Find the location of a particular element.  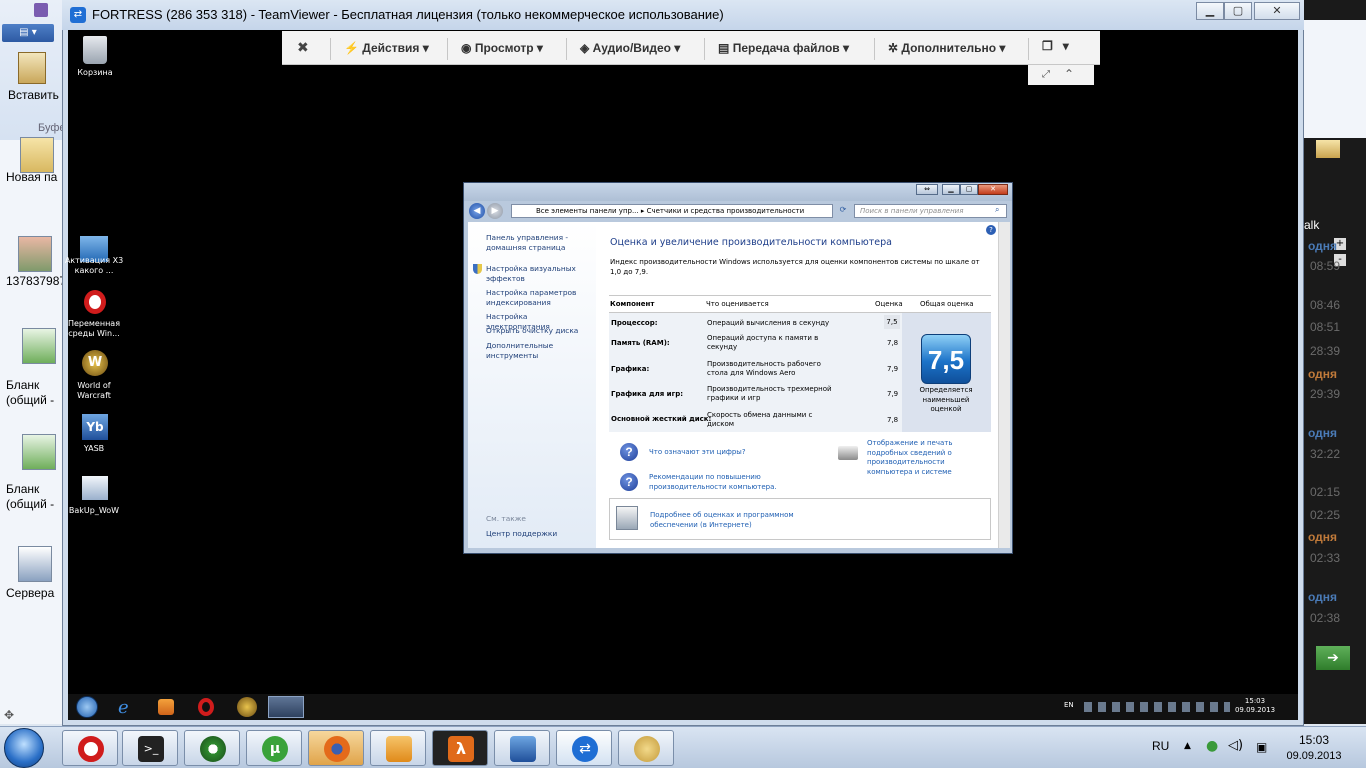

qat-save-icon is located at coordinates (41, 10).